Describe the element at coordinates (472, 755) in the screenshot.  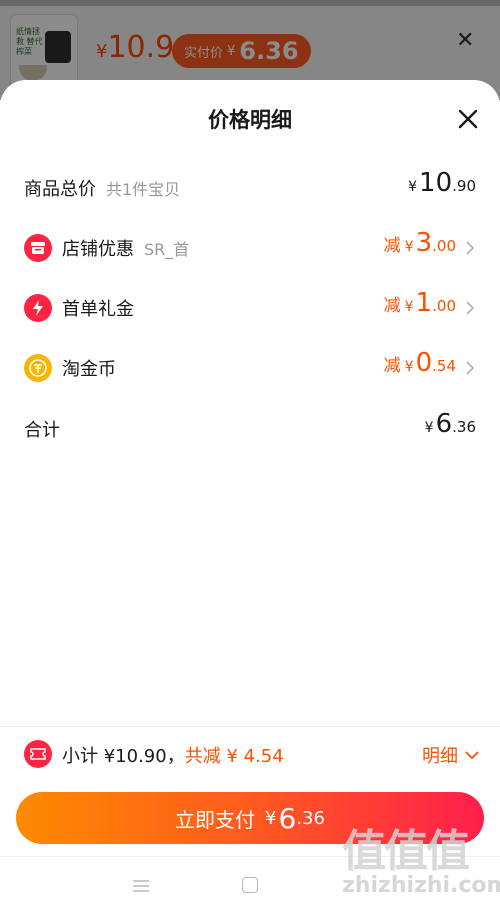
I see `chevron-down-icon` at that location.